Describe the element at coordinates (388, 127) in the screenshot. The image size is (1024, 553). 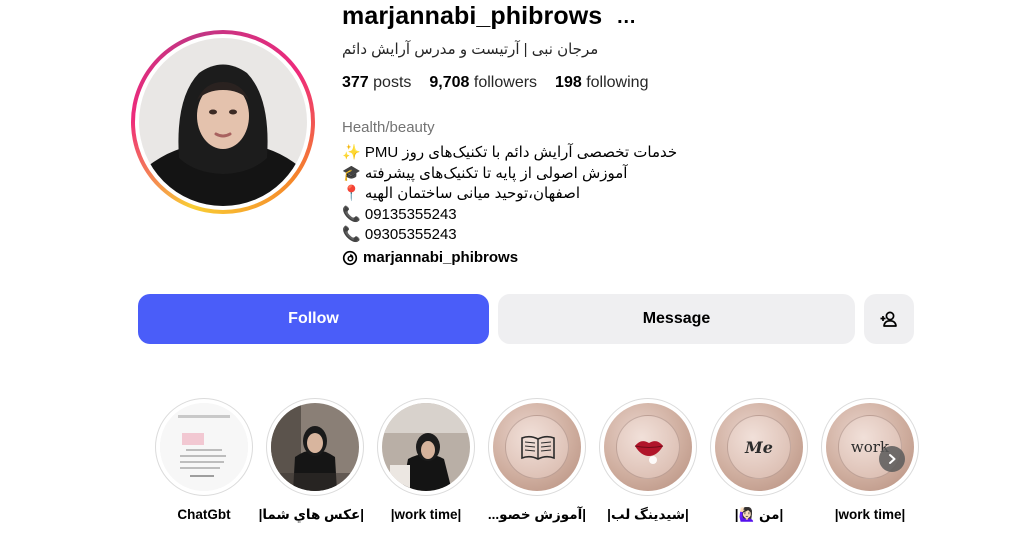
I see `profile-category: Health/beauty` at that location.